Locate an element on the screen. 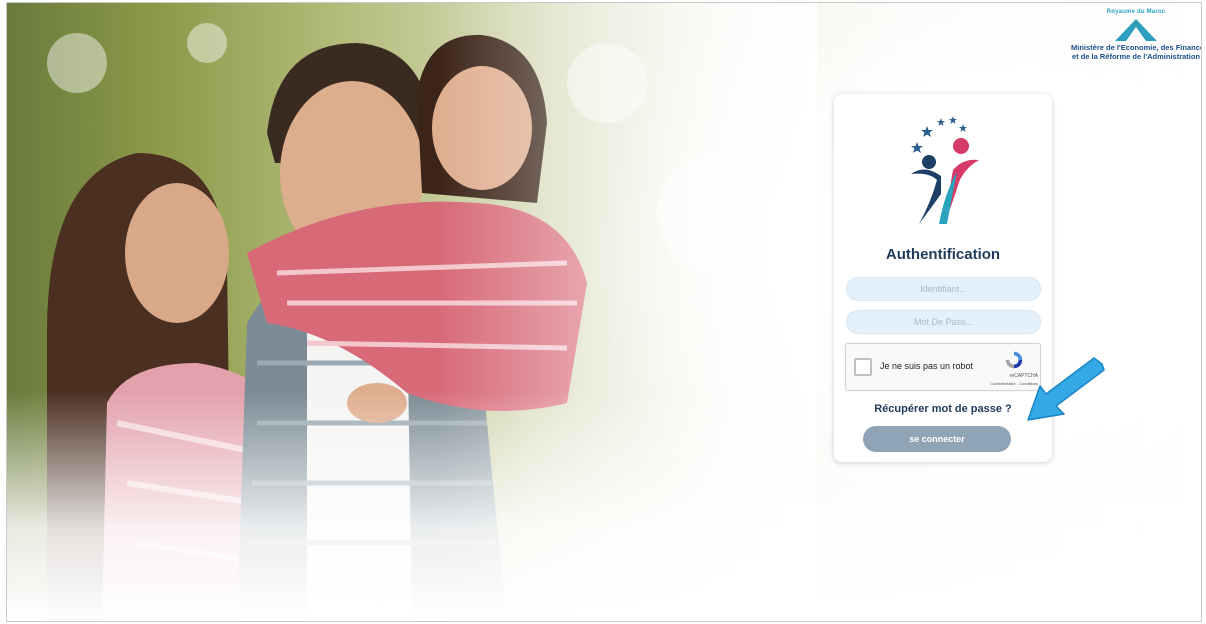 This screenshot has width=1206, height=624. arrow-pointer-icon is located at coordinates (1066, 389).